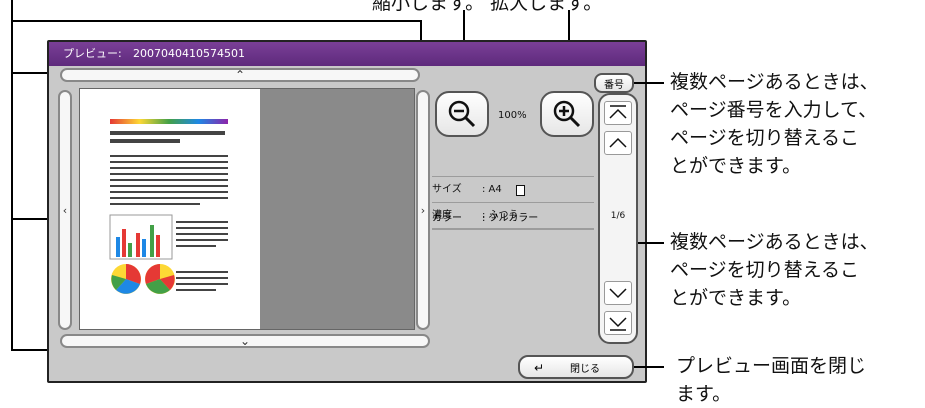  I want to click on info-value: : フルカラー, so click(510, 218).